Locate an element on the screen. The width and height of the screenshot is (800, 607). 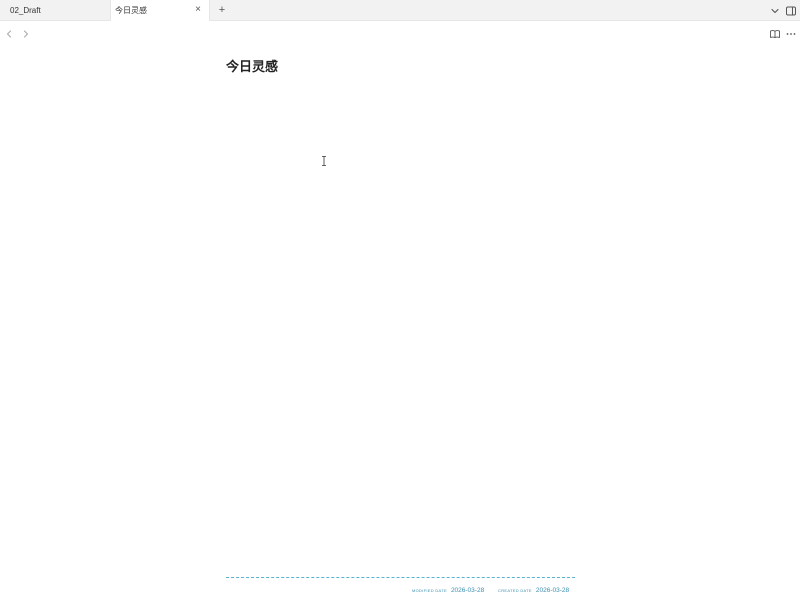
tab-today-inspiration: 今日灵感 × is located at coordinates (160, 10).